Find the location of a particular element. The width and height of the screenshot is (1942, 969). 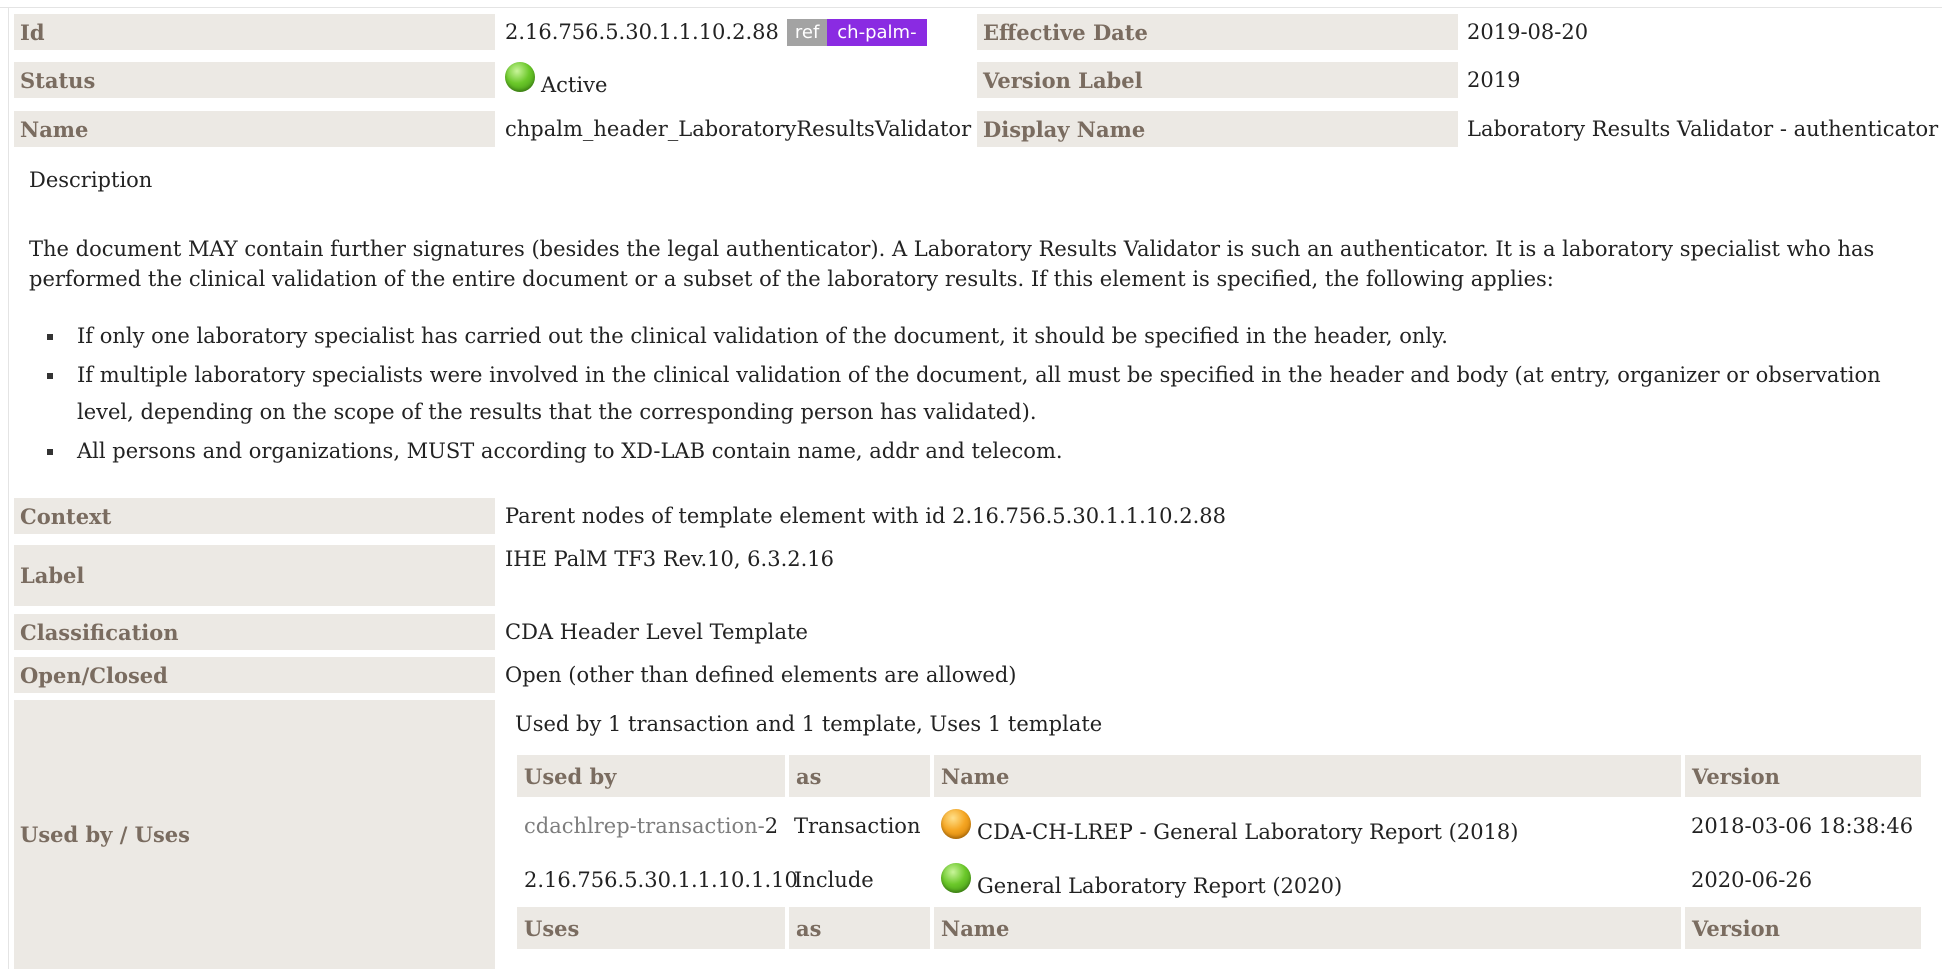

id-value-cell: 2.16.756.5.30.1.1.10.2.88 ref ch-palm- is located at coordinates (716, 32).